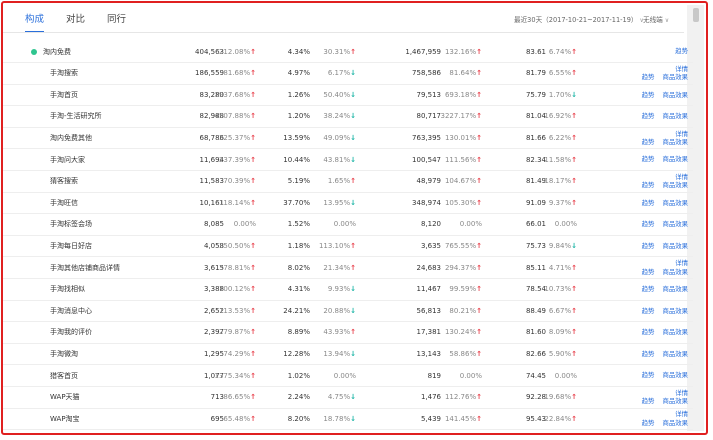  Describe the element at coordinates (237, 354) in the screenshot. I see `change-percent: 74.29%` at that location.